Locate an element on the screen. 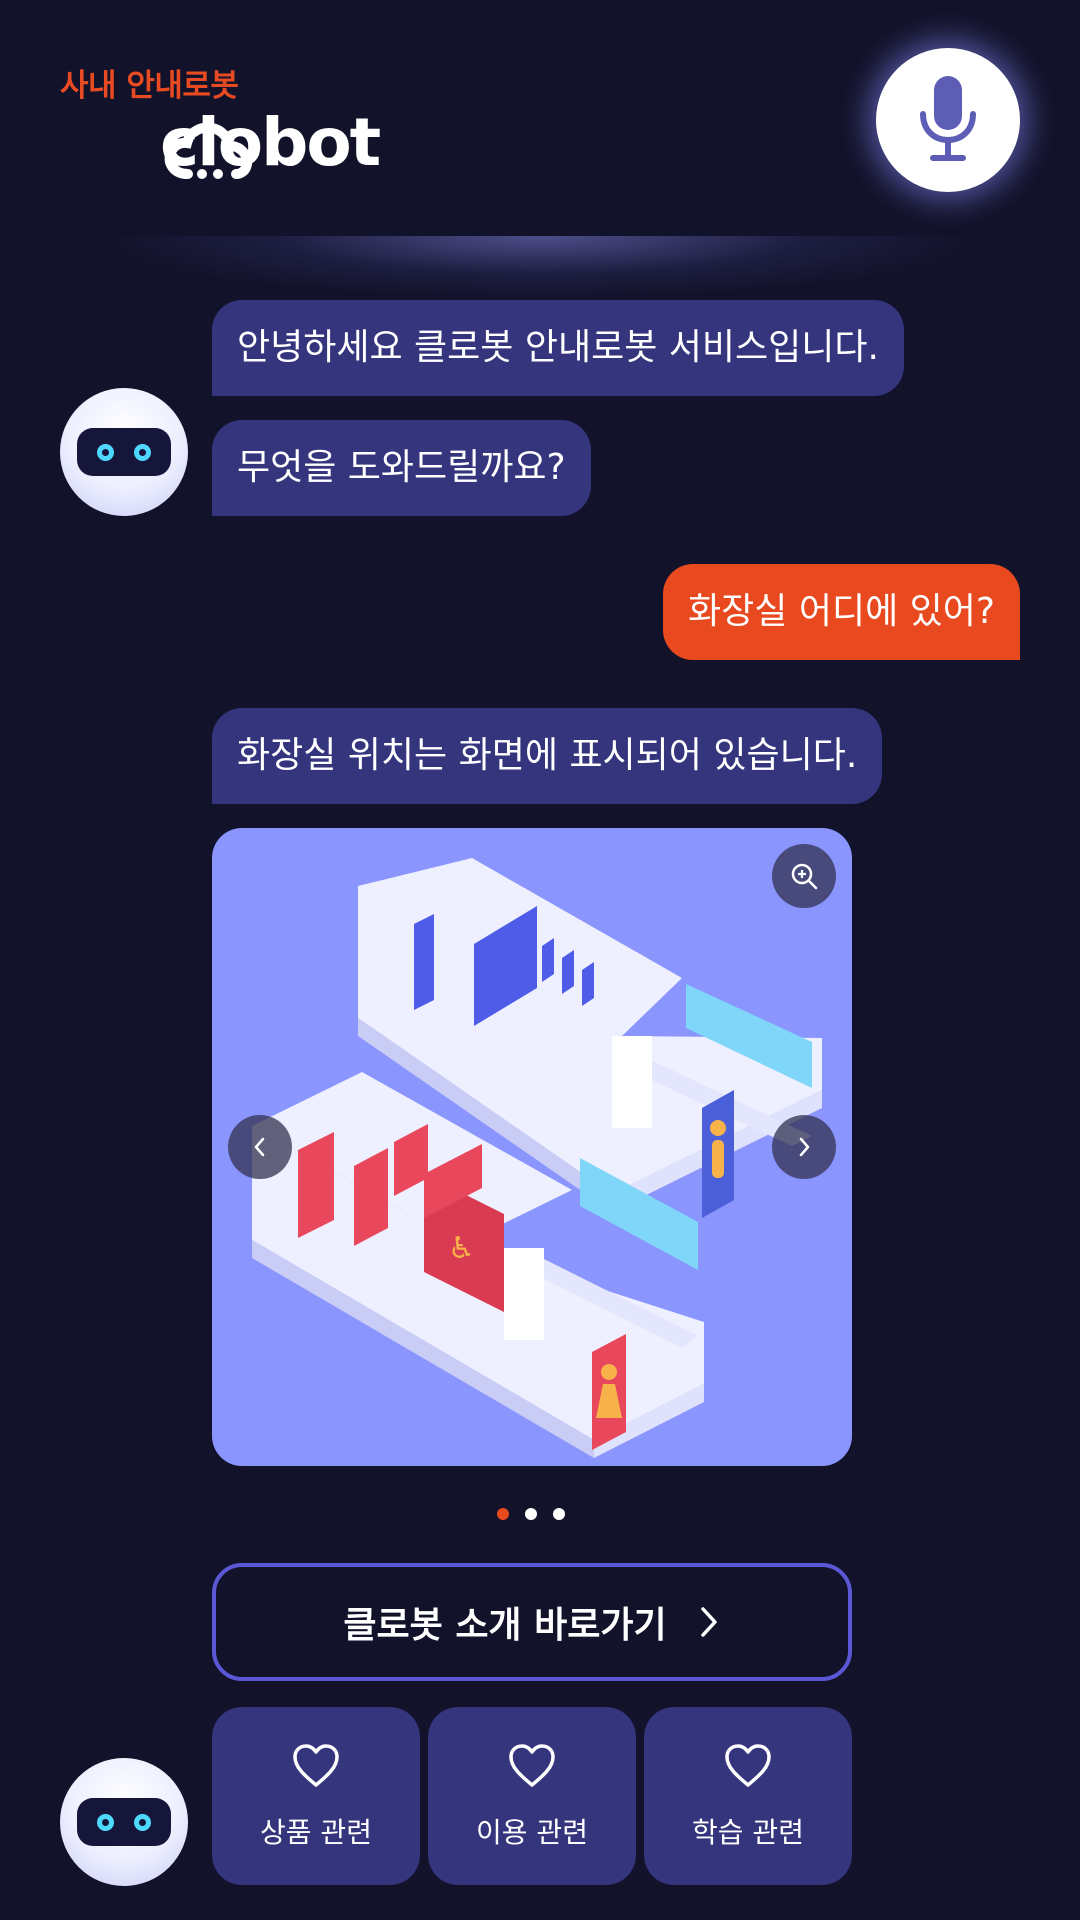 The width and height of the screenshot is (1080, 1920). clobot-intro-link-button: 클로봇 소개 바로가기 is located at coordinates (532, 1622).